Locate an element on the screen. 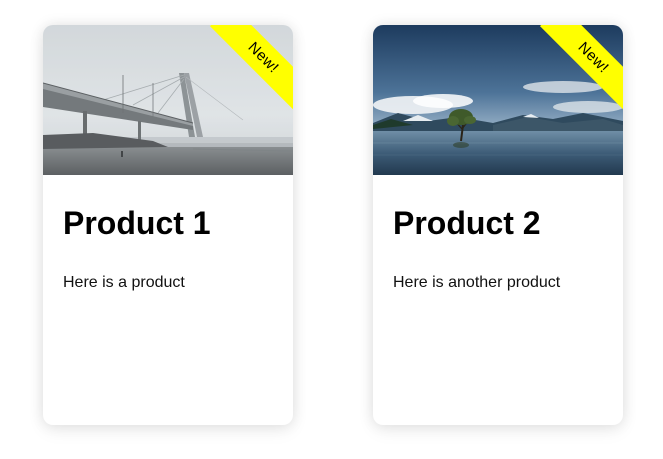  product-description: Here is a product is located at coordinates (124, 282).